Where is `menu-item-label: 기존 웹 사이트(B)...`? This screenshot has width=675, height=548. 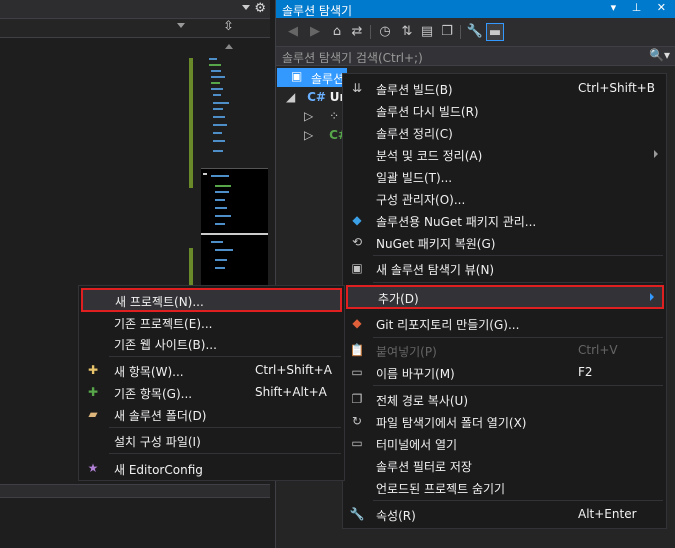 menu-item-label: 기존 웹 사이트(B)... is located at coordinates (165, 345).